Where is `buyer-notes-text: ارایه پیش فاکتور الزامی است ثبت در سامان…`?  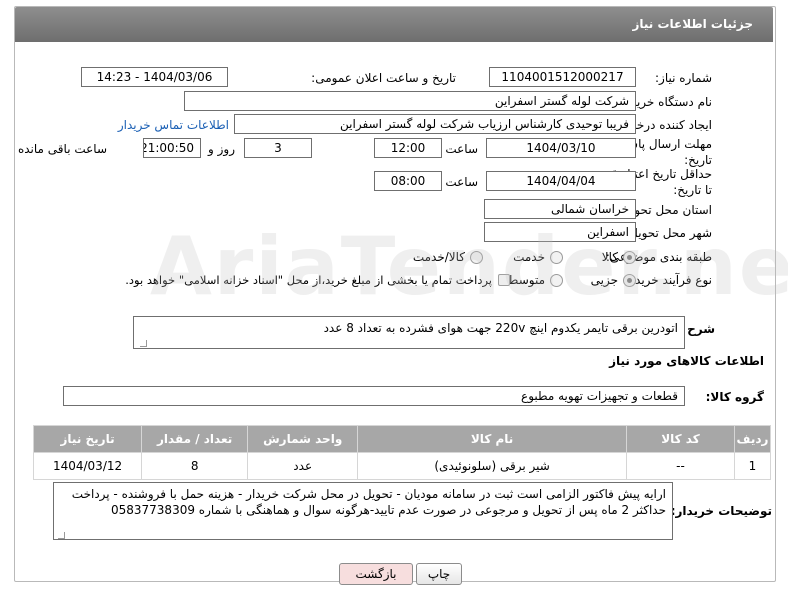
buyer-notes-text: ارایه پیش فاکتور الزامی است ثبت در سامان… is located at coordinates (368, 502).